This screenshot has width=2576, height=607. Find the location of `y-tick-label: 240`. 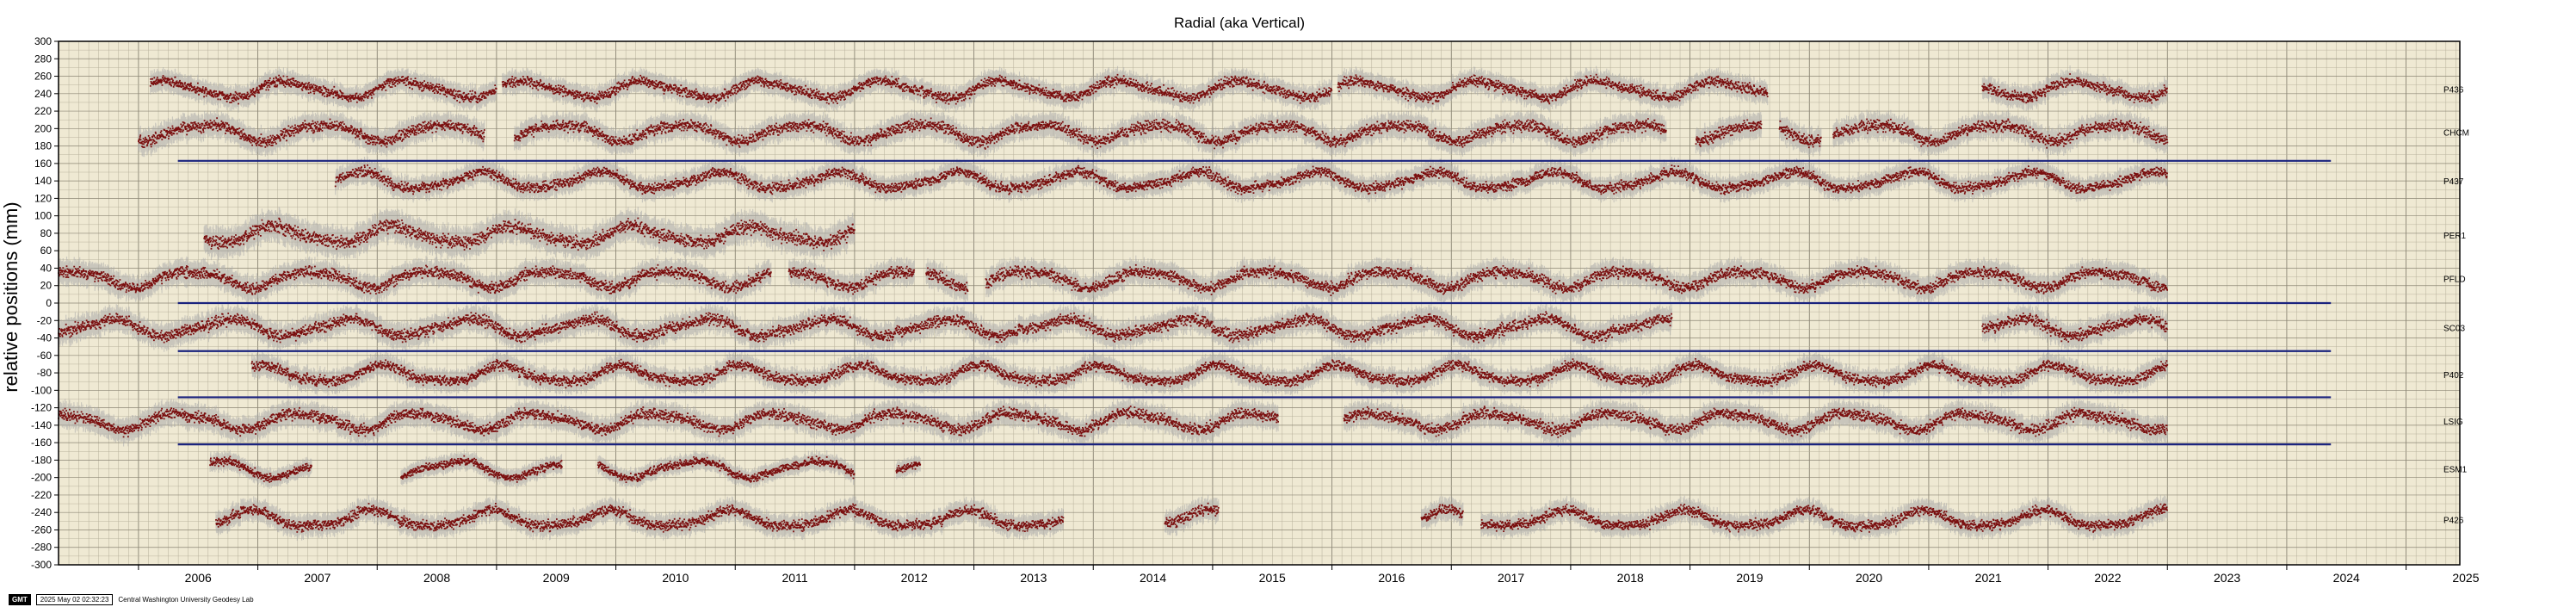

y-tick-label: 240 is located at coordinates (43, 94).